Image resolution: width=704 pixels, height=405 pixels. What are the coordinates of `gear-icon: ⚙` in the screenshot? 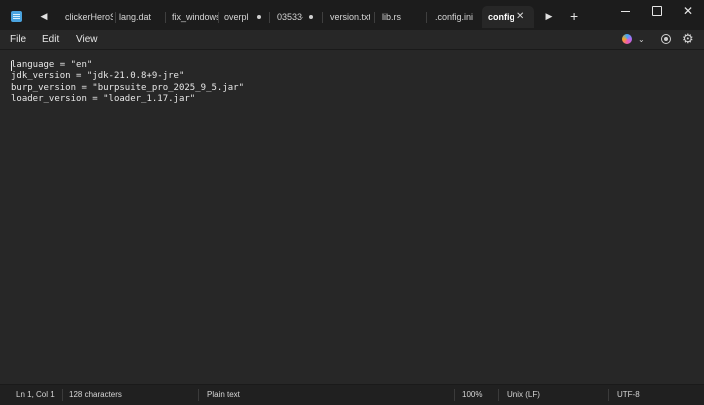 It's located at (688, 38).